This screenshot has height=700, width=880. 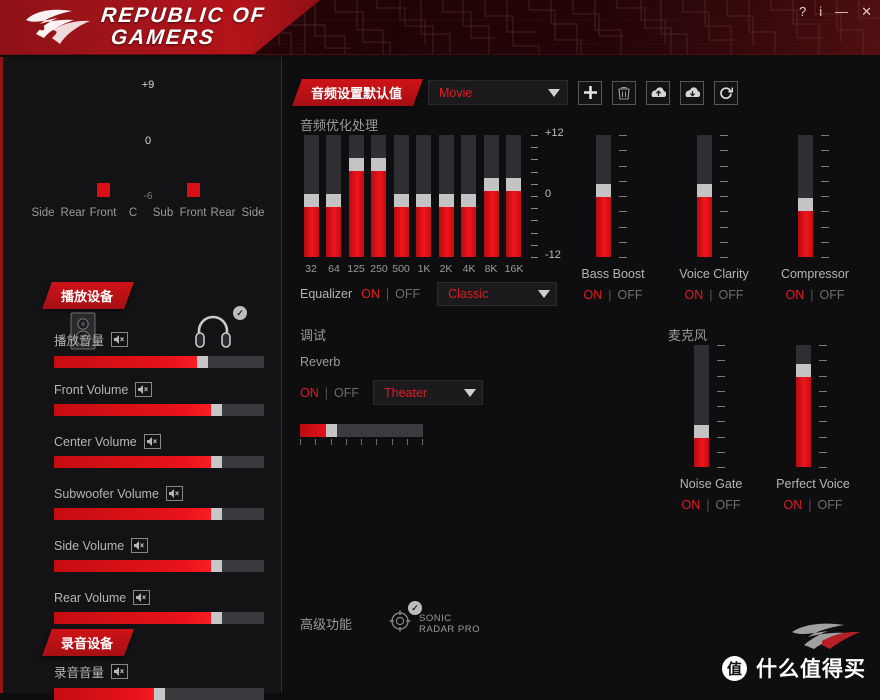 I want to click on reset-preset-button, so click(x=726, y=92).